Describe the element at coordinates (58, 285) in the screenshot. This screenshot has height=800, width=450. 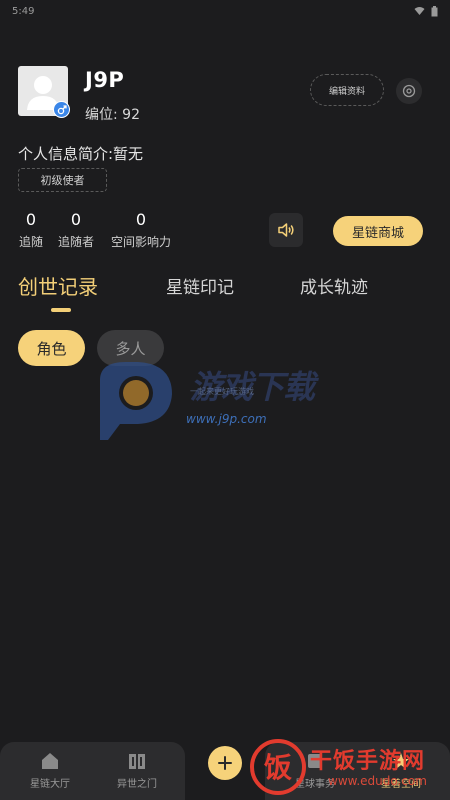
I see `tab-creation-records: 创世记录` at that location.